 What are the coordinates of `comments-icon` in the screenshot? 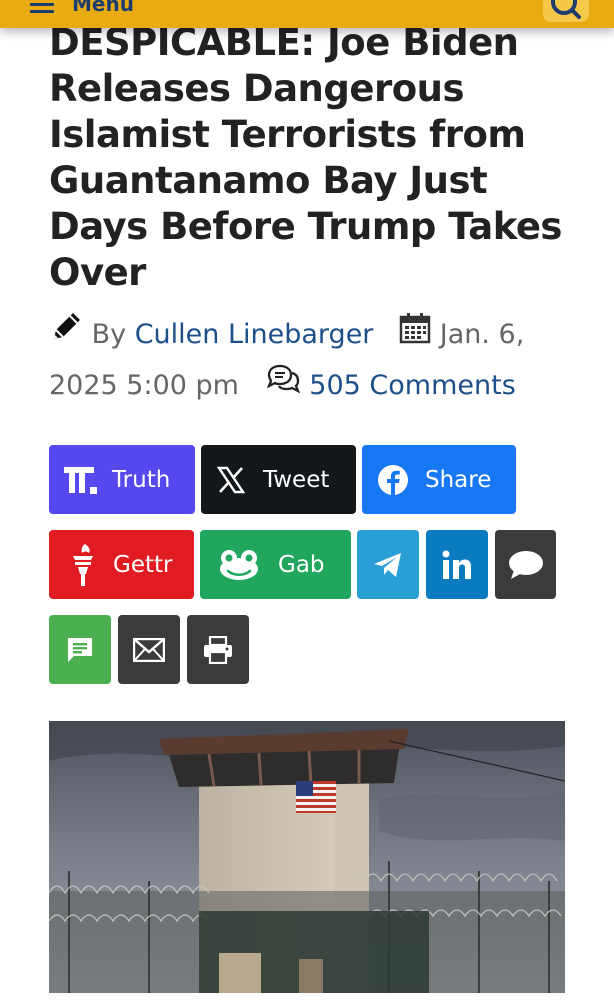 It's located at (283, 387).